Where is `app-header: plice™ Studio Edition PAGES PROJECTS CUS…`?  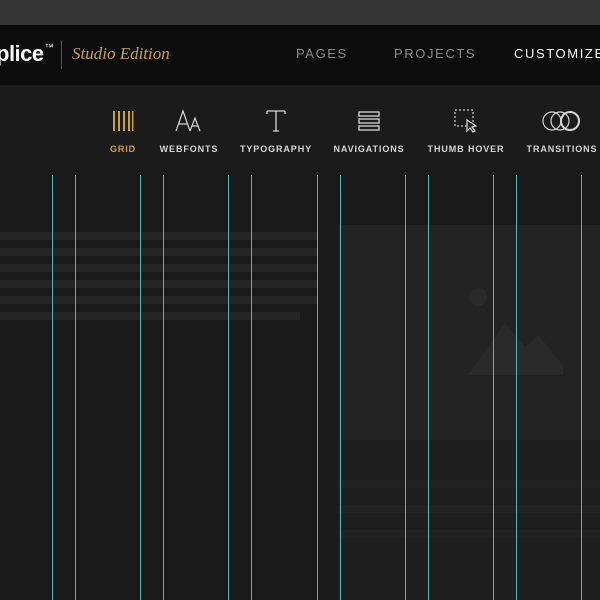 app-header: plice™ Studio Edition PAGES PROJECTS CUS… is located at coordinates (300, 55).